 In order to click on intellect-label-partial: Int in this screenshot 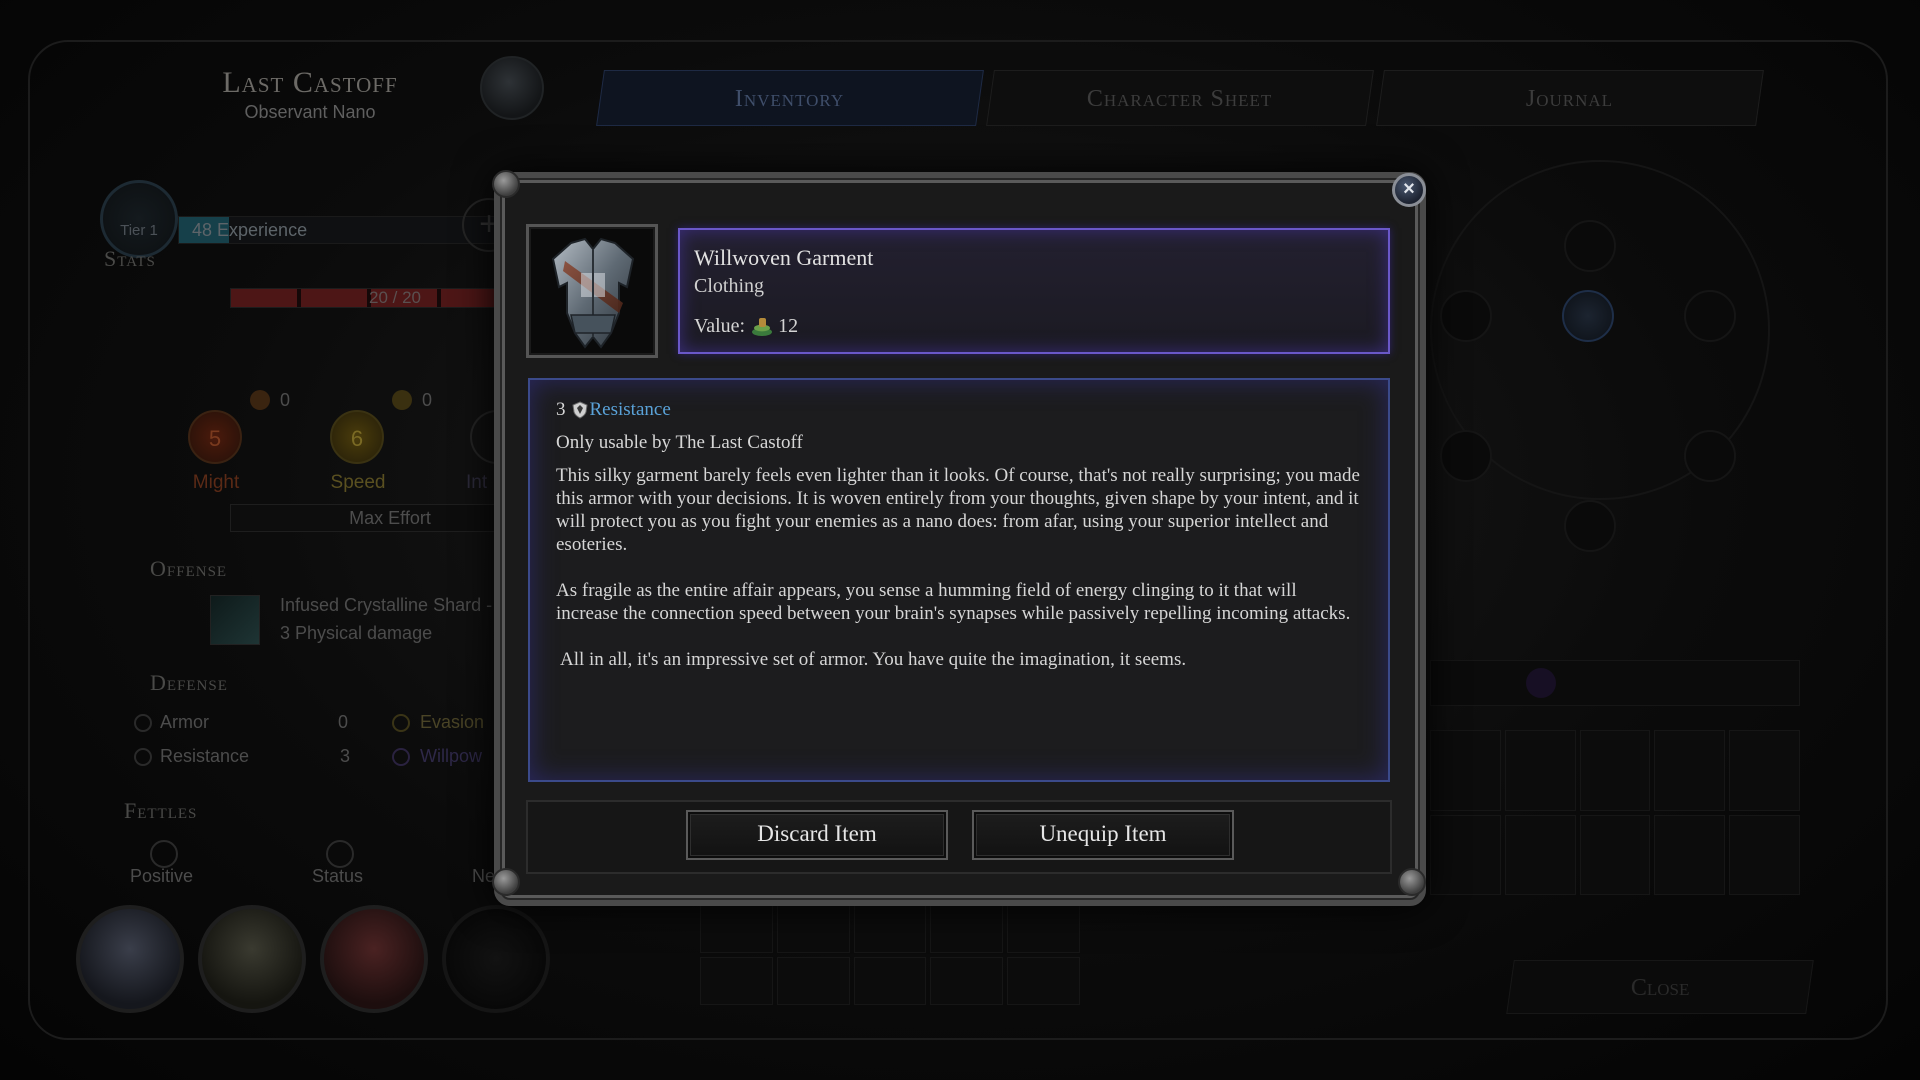, I will do `click(477, 482)`.